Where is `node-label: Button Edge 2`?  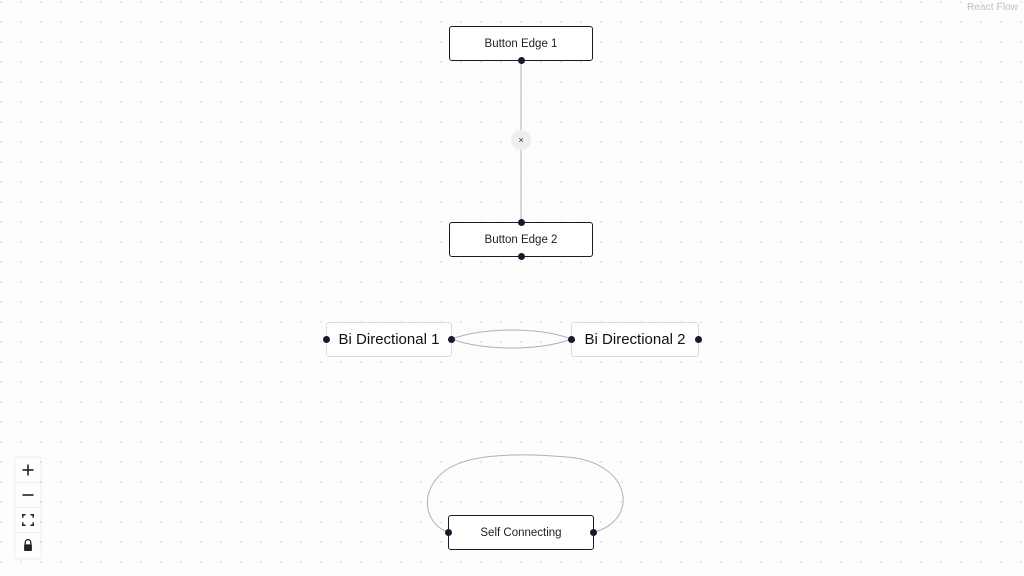 node-label: Button Edge 2 is located at coordinates (521, 239).